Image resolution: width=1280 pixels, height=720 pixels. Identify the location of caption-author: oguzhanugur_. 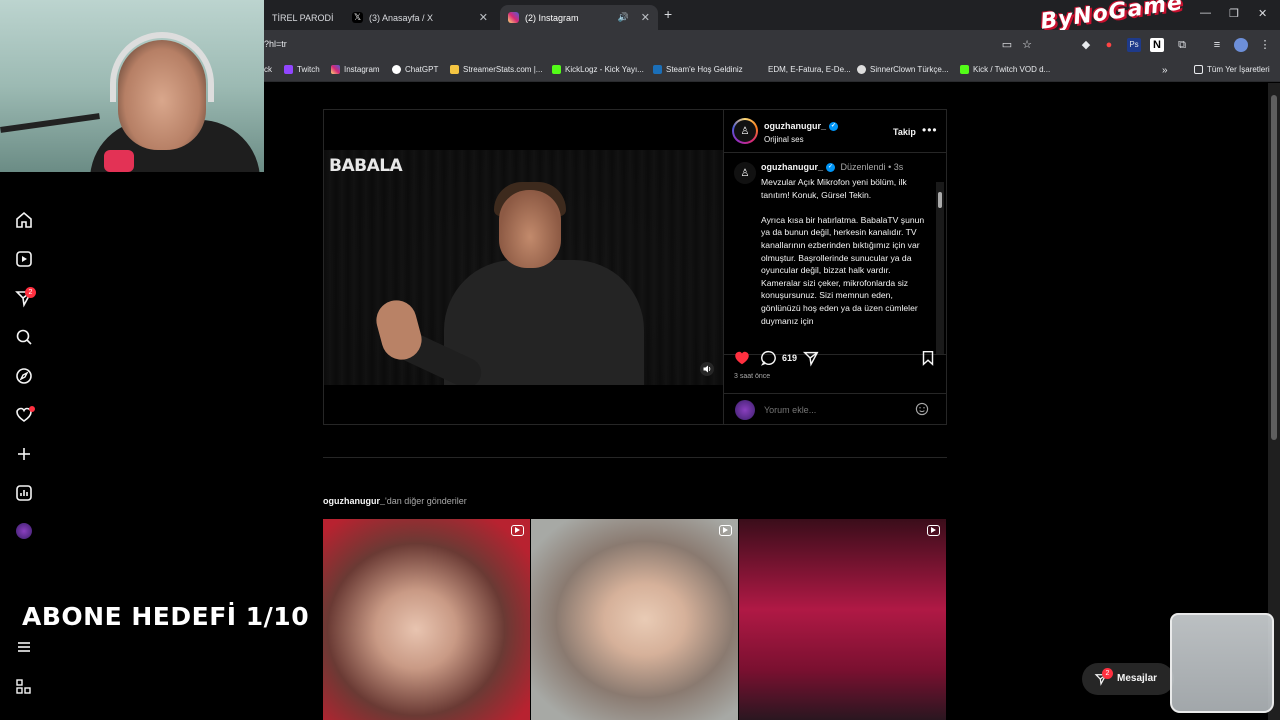
(792, 167).